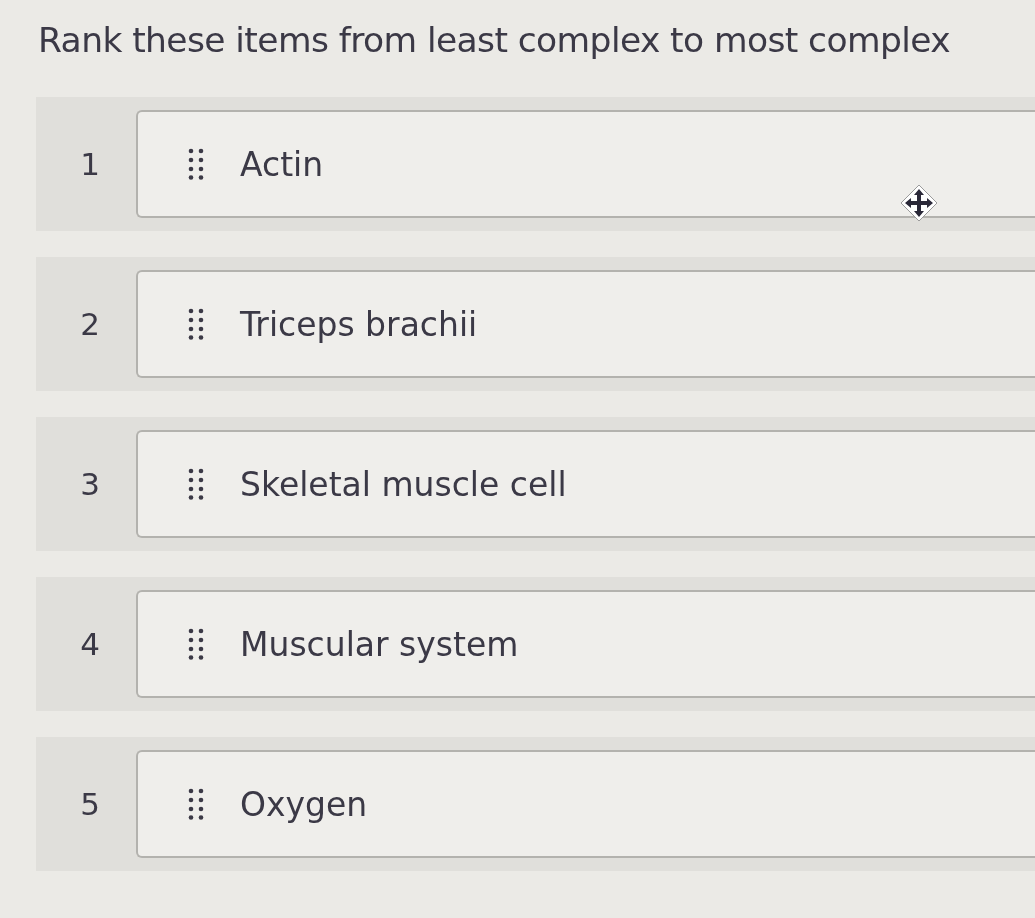  Describe the element at coordinates (89, 324) in the screenshot. I see `rank-number: 2` at that location.